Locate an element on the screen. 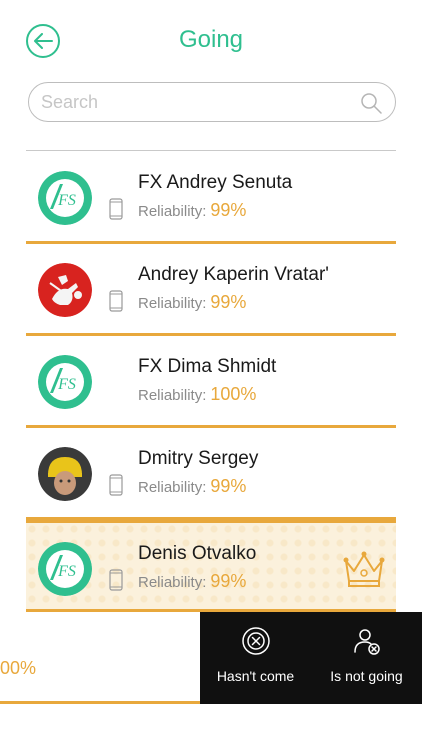 Image resolution: width=422 pixels, height=750 pixels. list-item: FS FX Andrey Senuta Reliability: 99% is located at coordinates (211, 198).